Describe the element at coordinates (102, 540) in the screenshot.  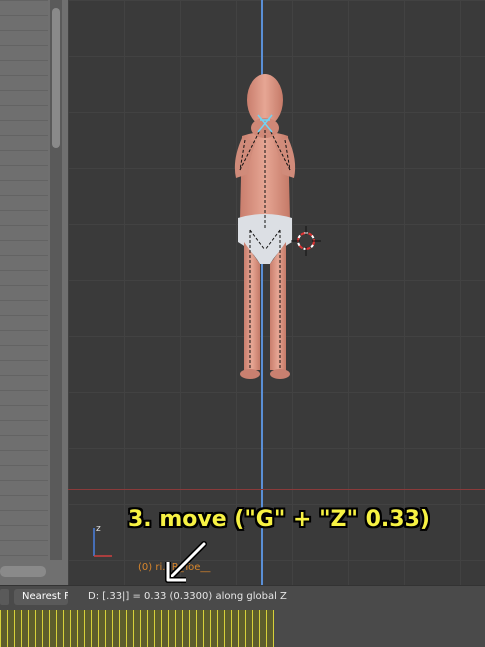
I see `axis-gizmo-icon: z` at that location.